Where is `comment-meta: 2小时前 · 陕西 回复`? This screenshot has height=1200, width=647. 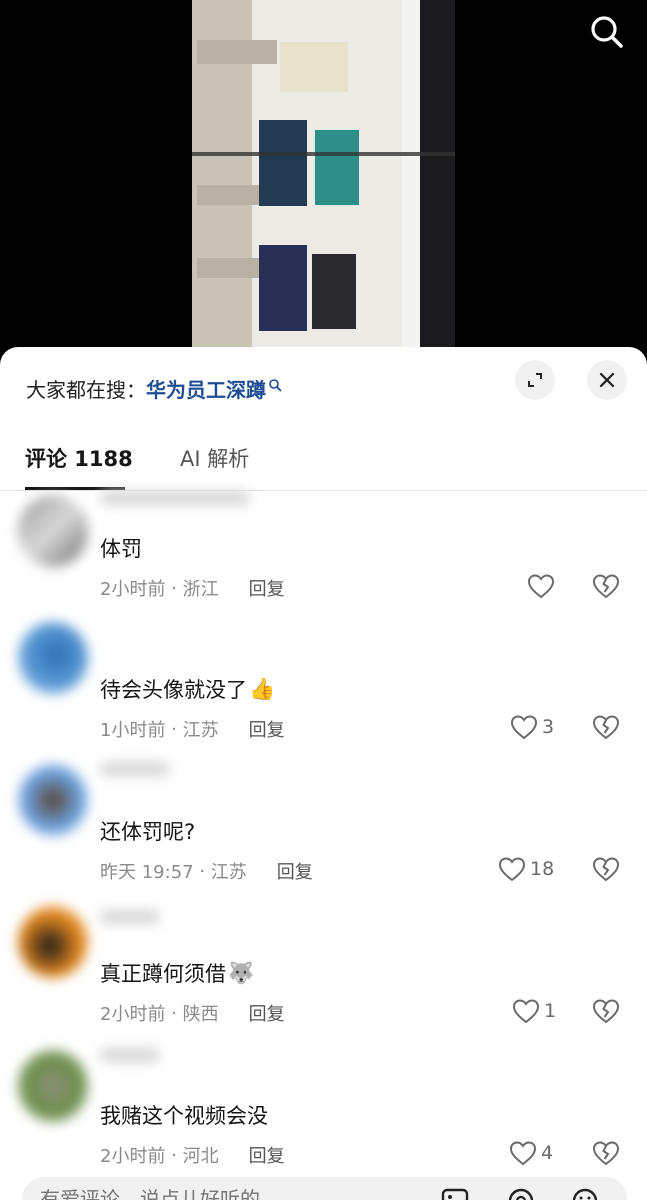 comment-meta: 2小时前 · 陕西 回复 is located at coordinates (192, 1013).